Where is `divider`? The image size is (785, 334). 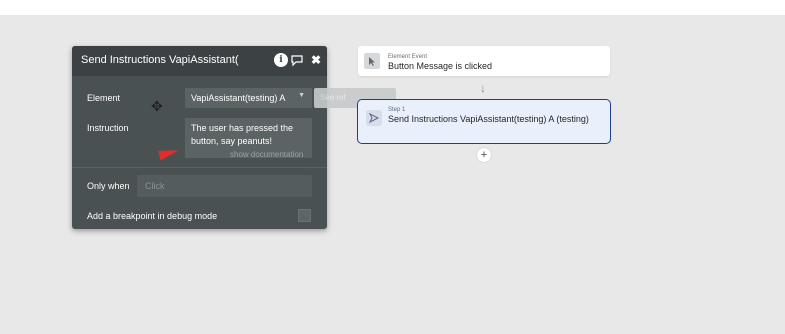
divider is located at coordinates (199, 167).